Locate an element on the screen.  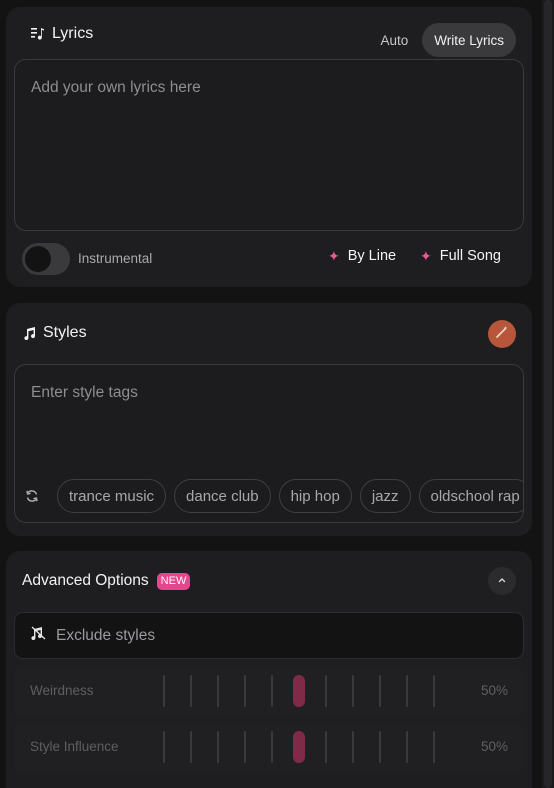
weirdness-label: Weirdness is located at coordinates (62, 690).